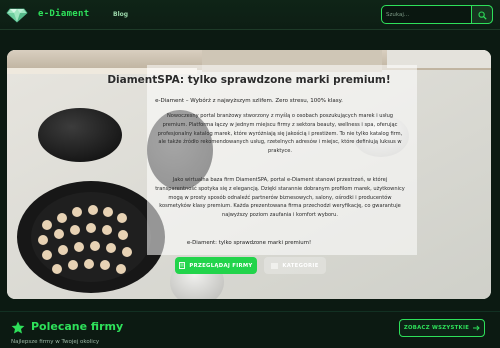 The width and height of the screenshot is (500, 348). I want to click on browse-companies-button: PRZEGLĄDAJ FIRMY, so click(216, 265).